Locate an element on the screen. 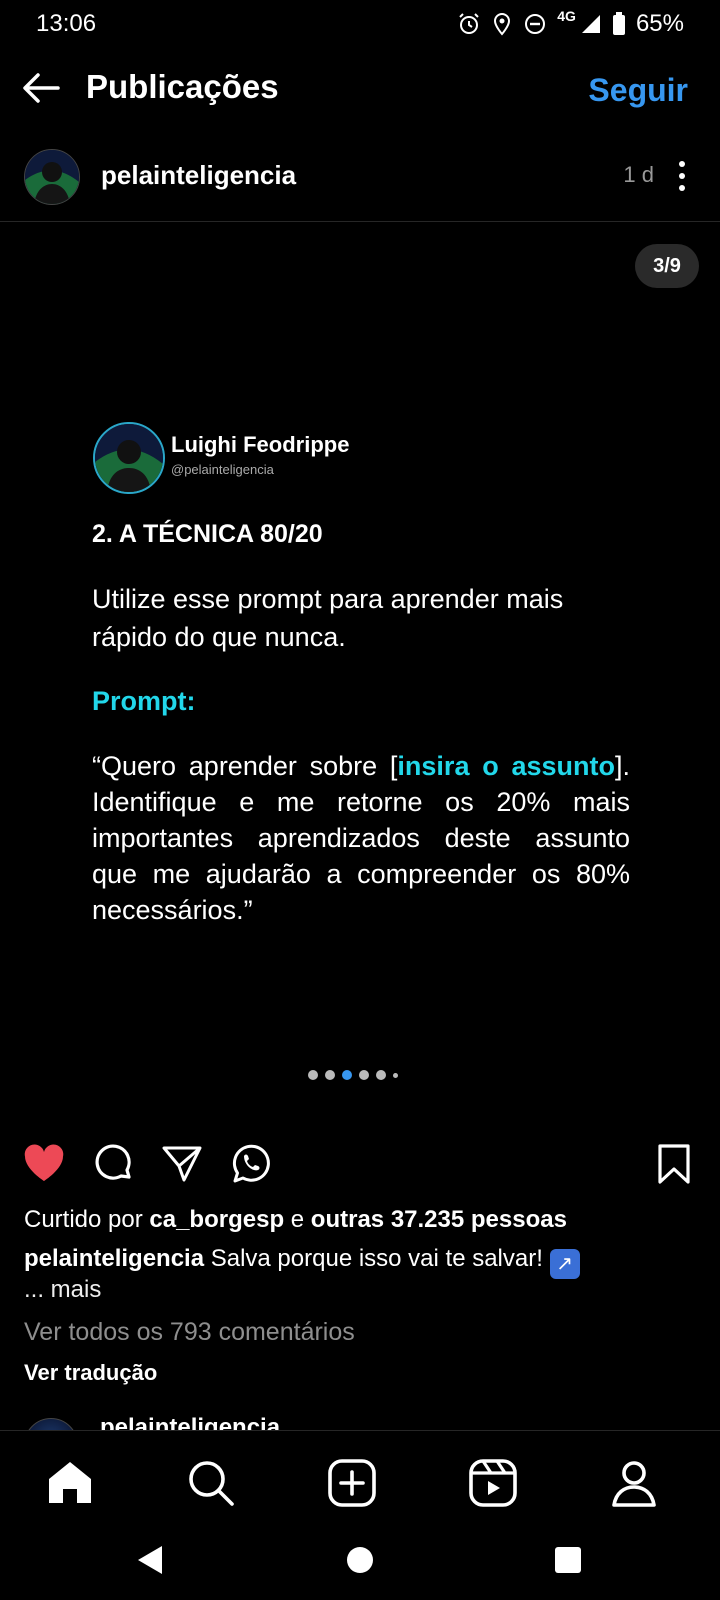  battery-icon is located at coordinates (618, 23).